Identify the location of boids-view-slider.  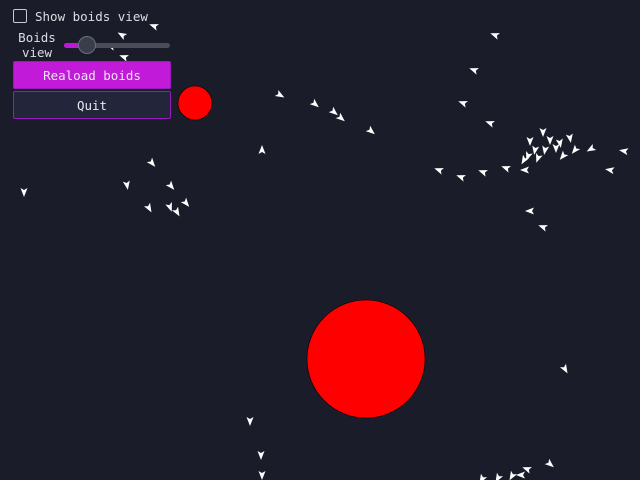
(117, 45).